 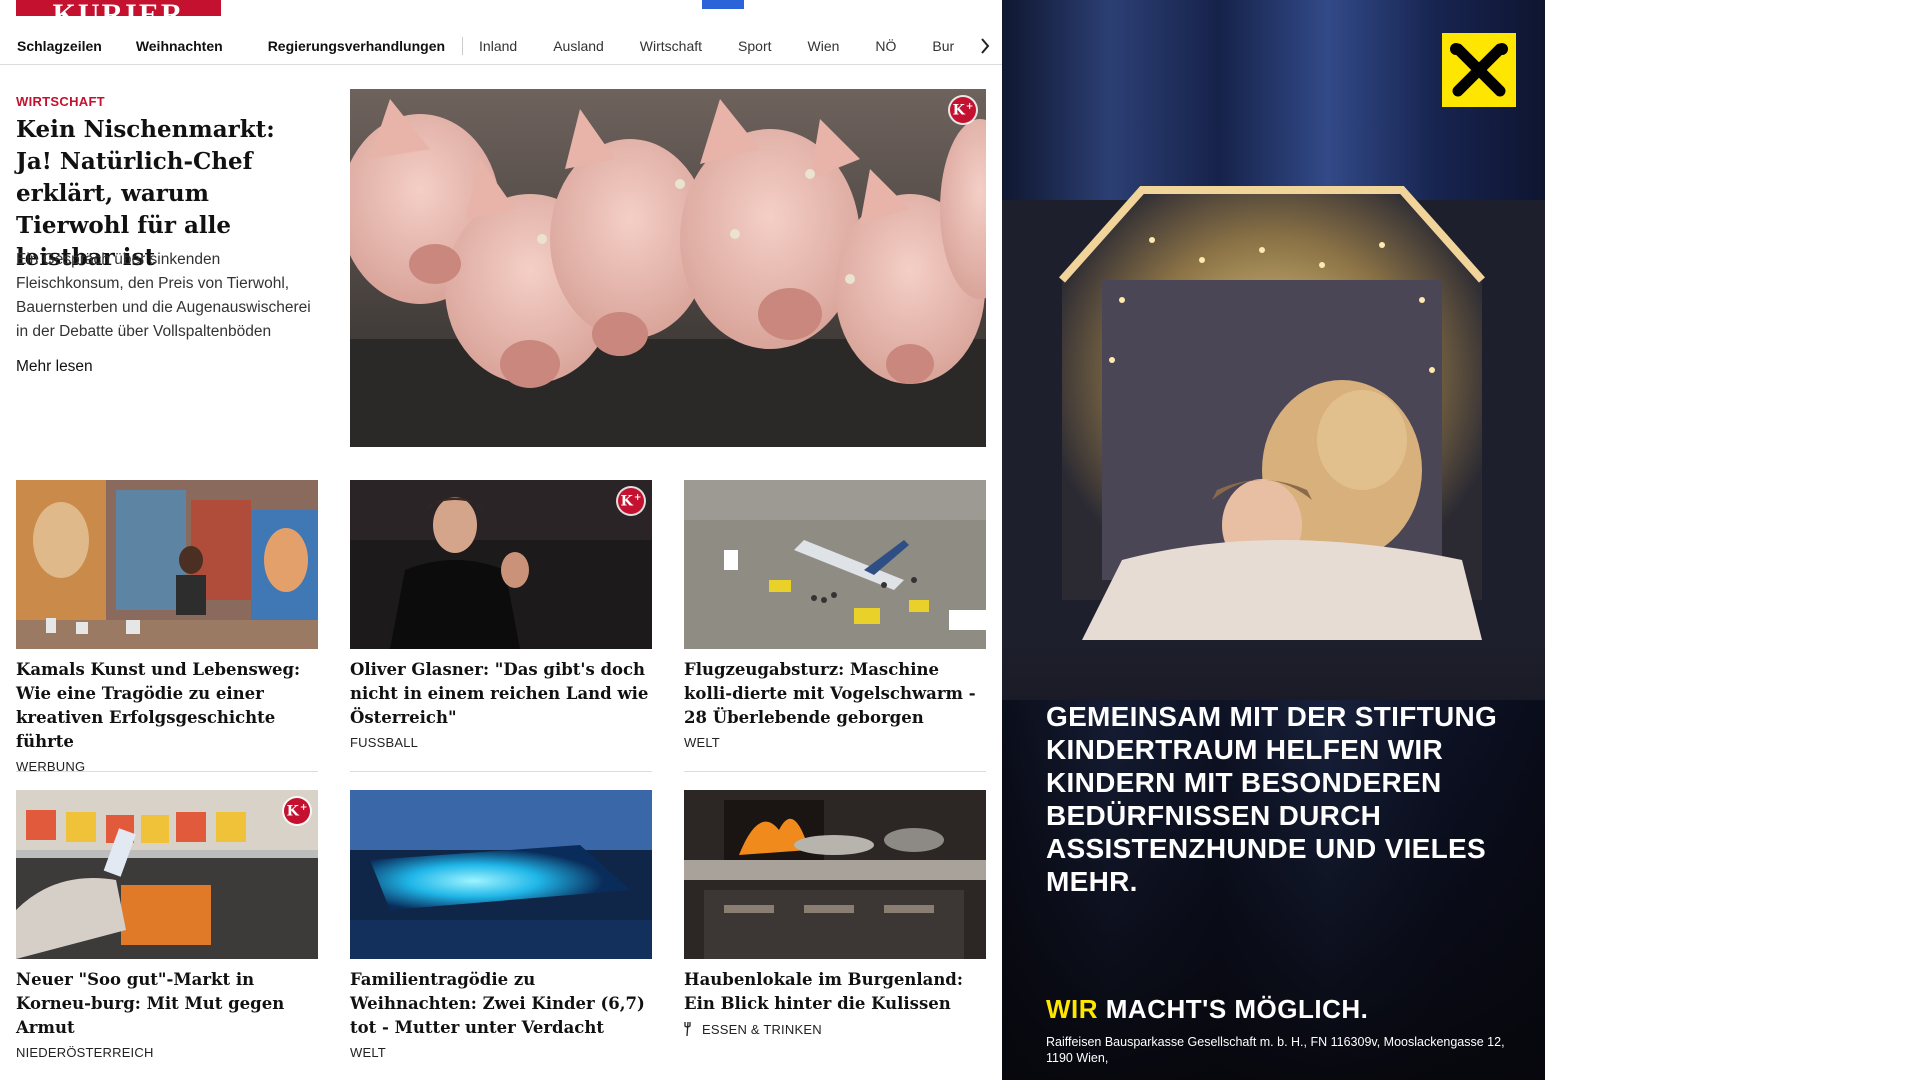 I want to click on nav-item-sport: Sport, so click(x=754, y=46).